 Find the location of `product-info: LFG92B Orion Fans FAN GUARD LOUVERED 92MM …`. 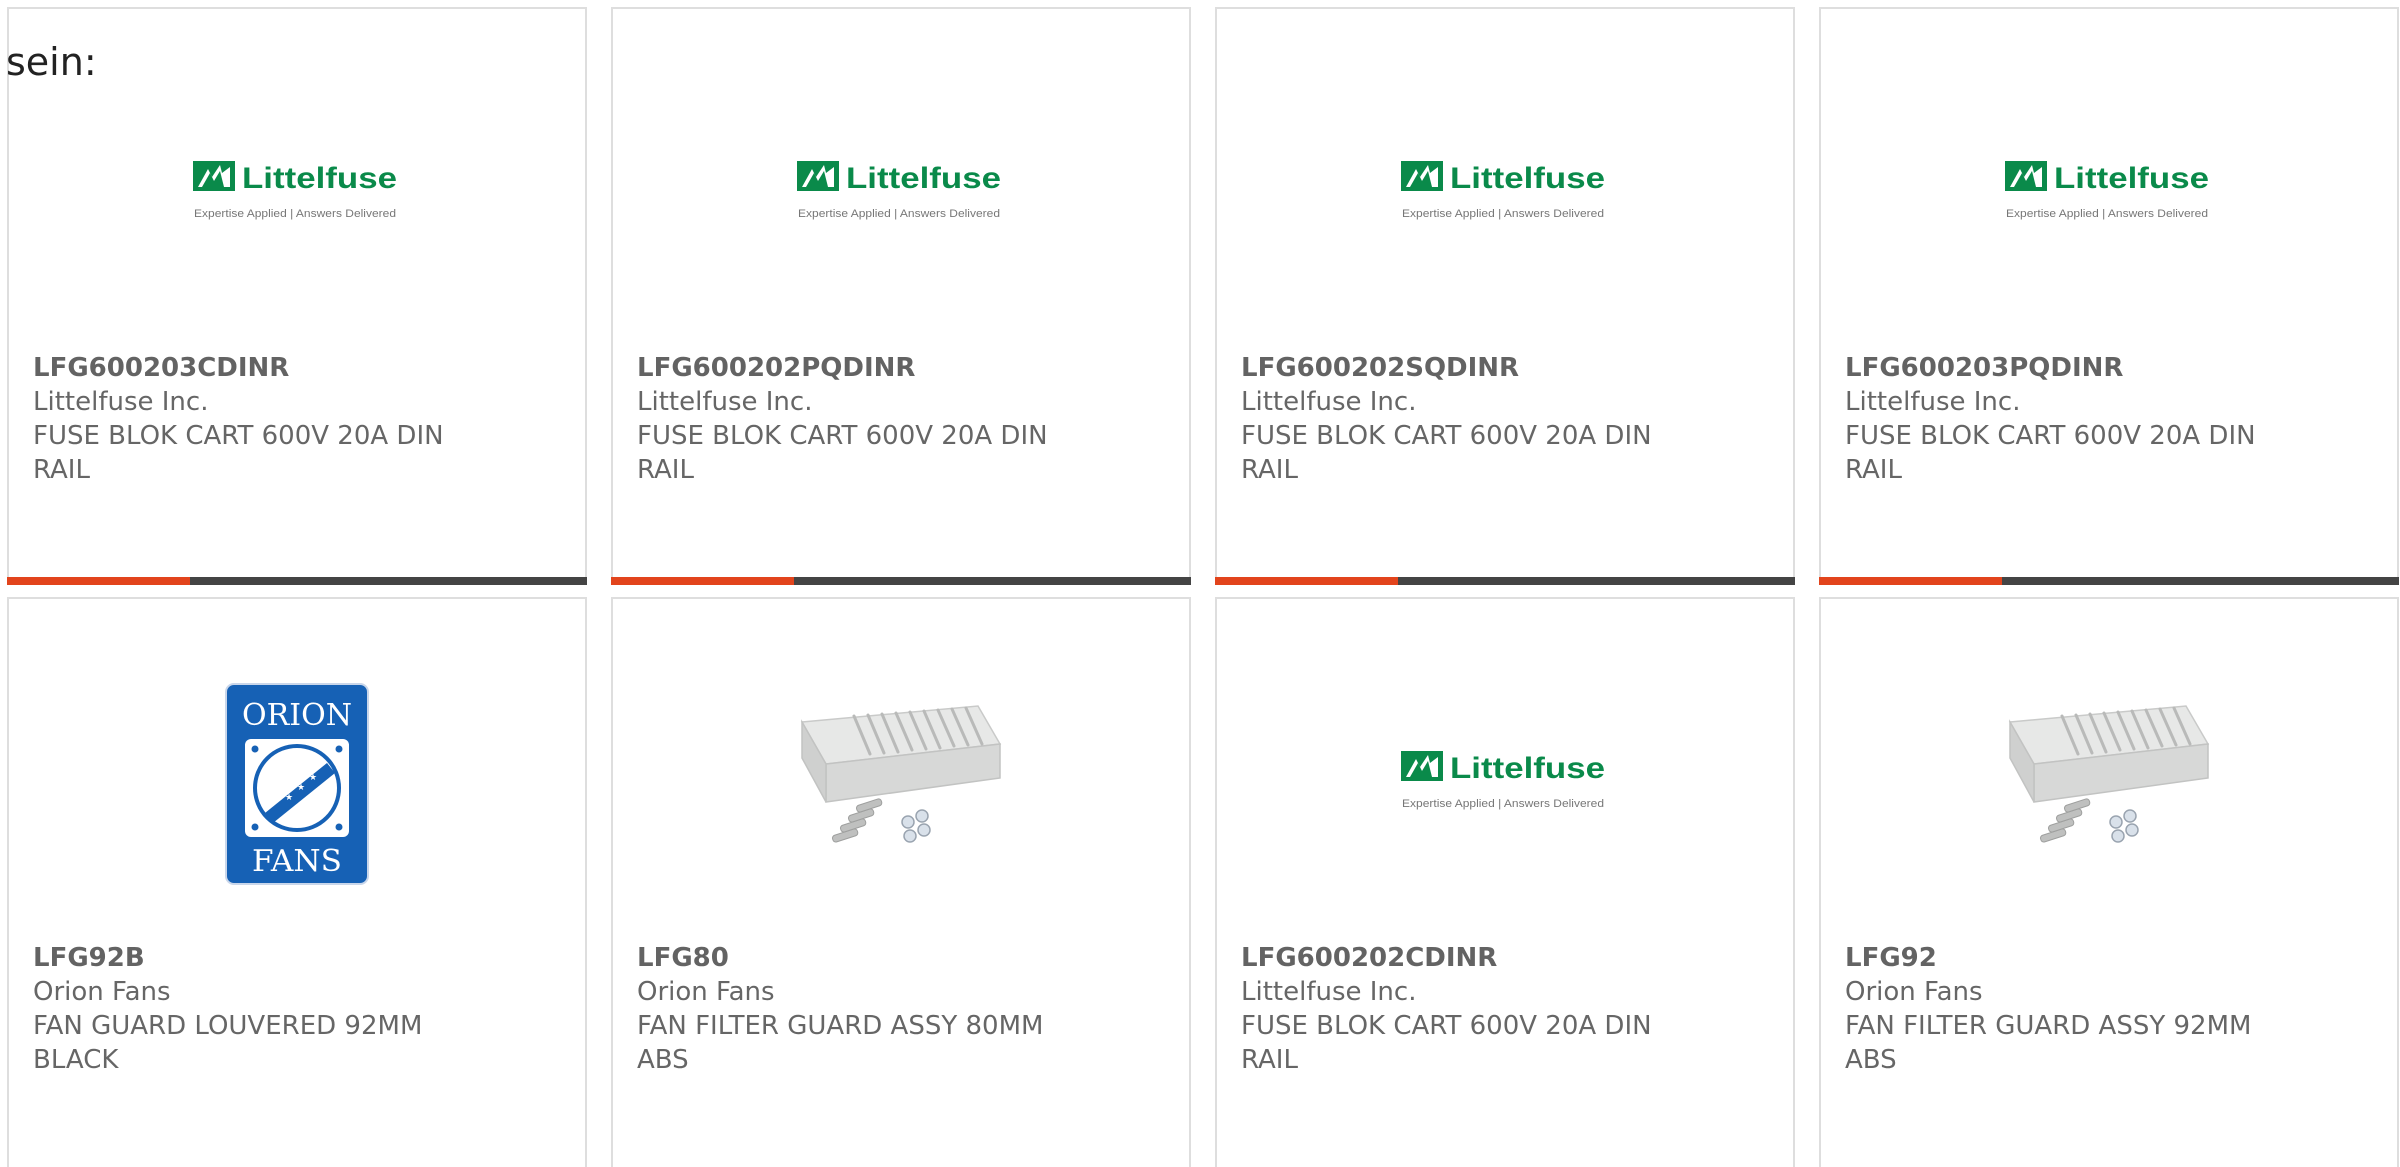

product-info: LFG92B Orion Fans FAN GUARD LOUVERED 92MM … is located at coordinates (248, 1009).